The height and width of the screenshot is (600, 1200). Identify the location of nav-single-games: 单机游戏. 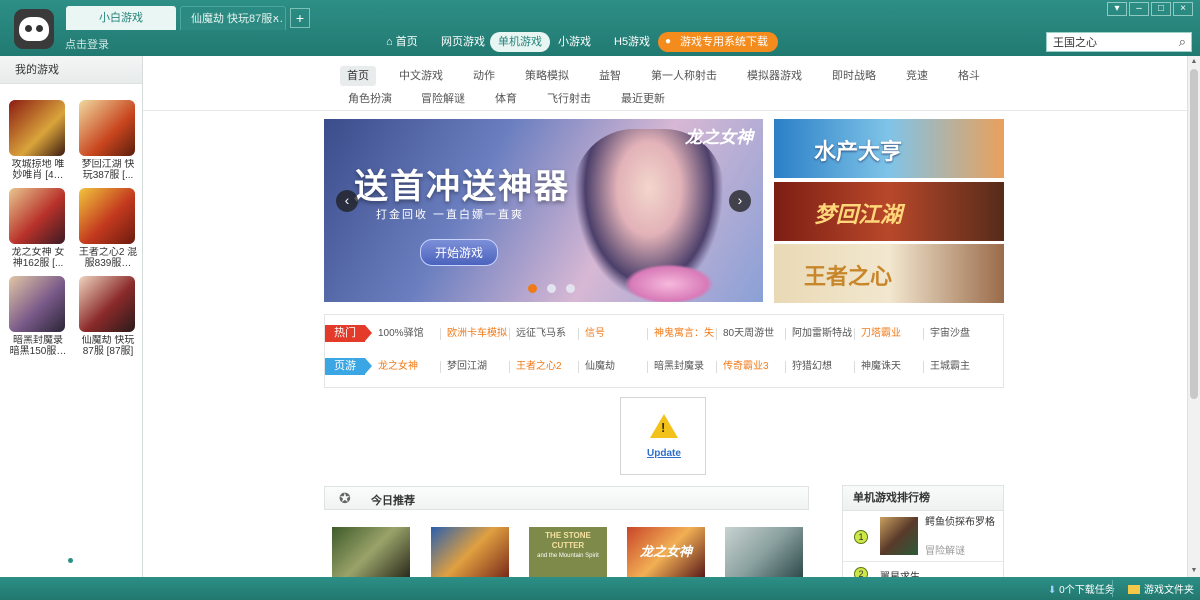
(520, 42).